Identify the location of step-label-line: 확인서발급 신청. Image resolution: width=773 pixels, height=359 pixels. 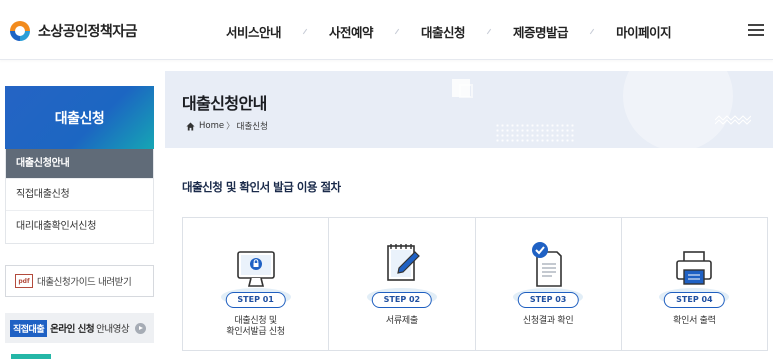
(255, 332).